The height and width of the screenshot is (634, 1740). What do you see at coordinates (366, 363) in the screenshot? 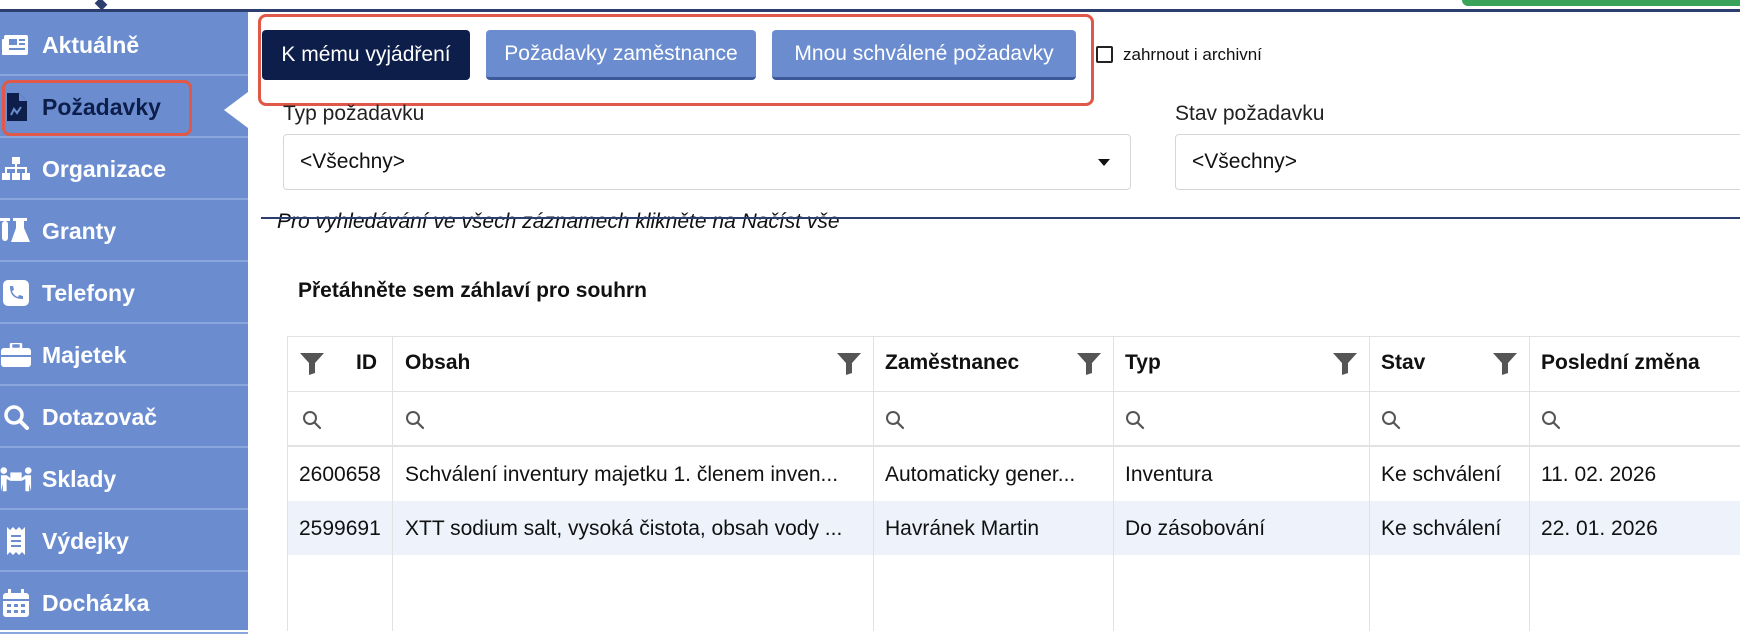
I see `header-id: ID` at bounding box center [366, 363].